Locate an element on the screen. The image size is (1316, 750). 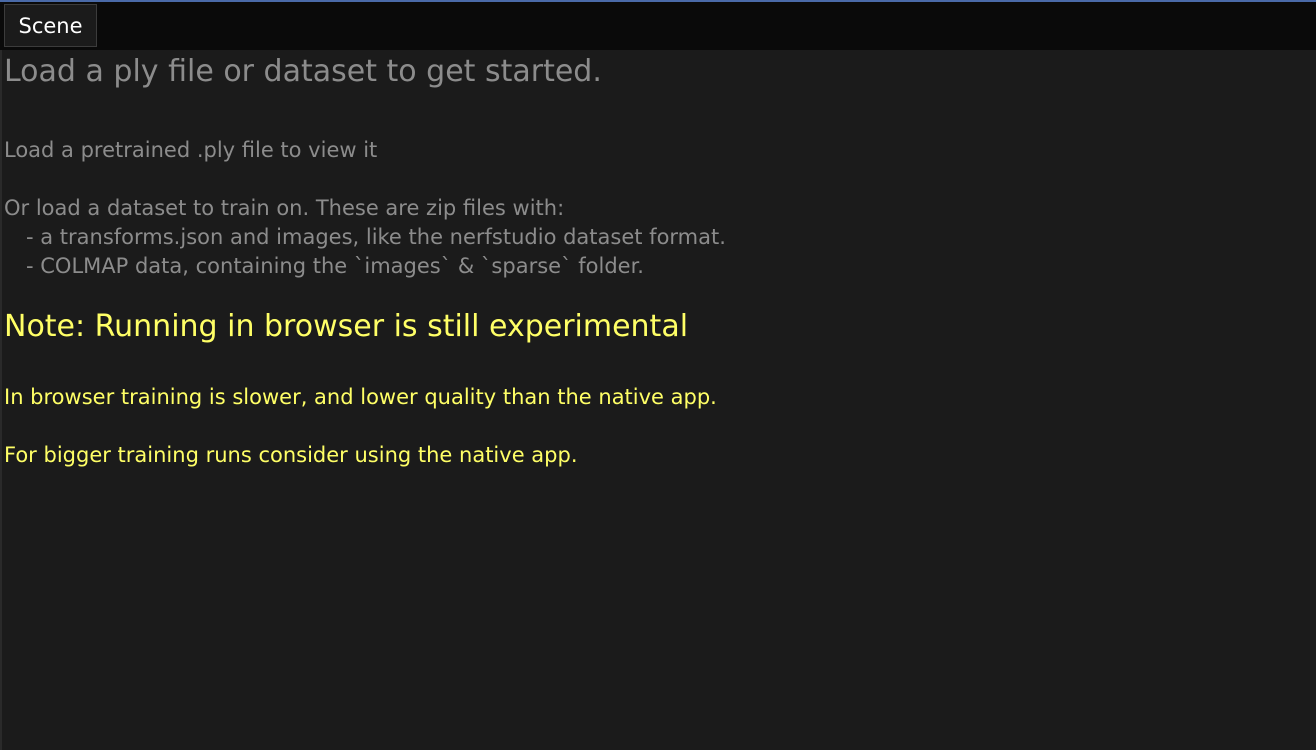
window-left-border is located at coordinates (1, 376).